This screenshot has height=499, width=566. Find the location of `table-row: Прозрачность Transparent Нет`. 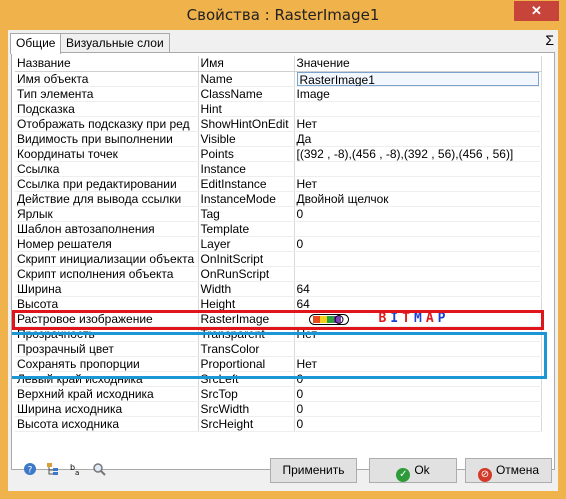

table-row: Прозрачность Transparent Нет is located at coordinates (278, 334).